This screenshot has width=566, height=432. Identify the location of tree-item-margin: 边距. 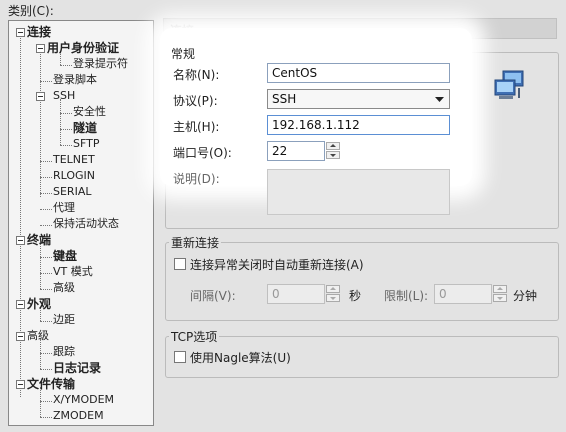
(64, 320).